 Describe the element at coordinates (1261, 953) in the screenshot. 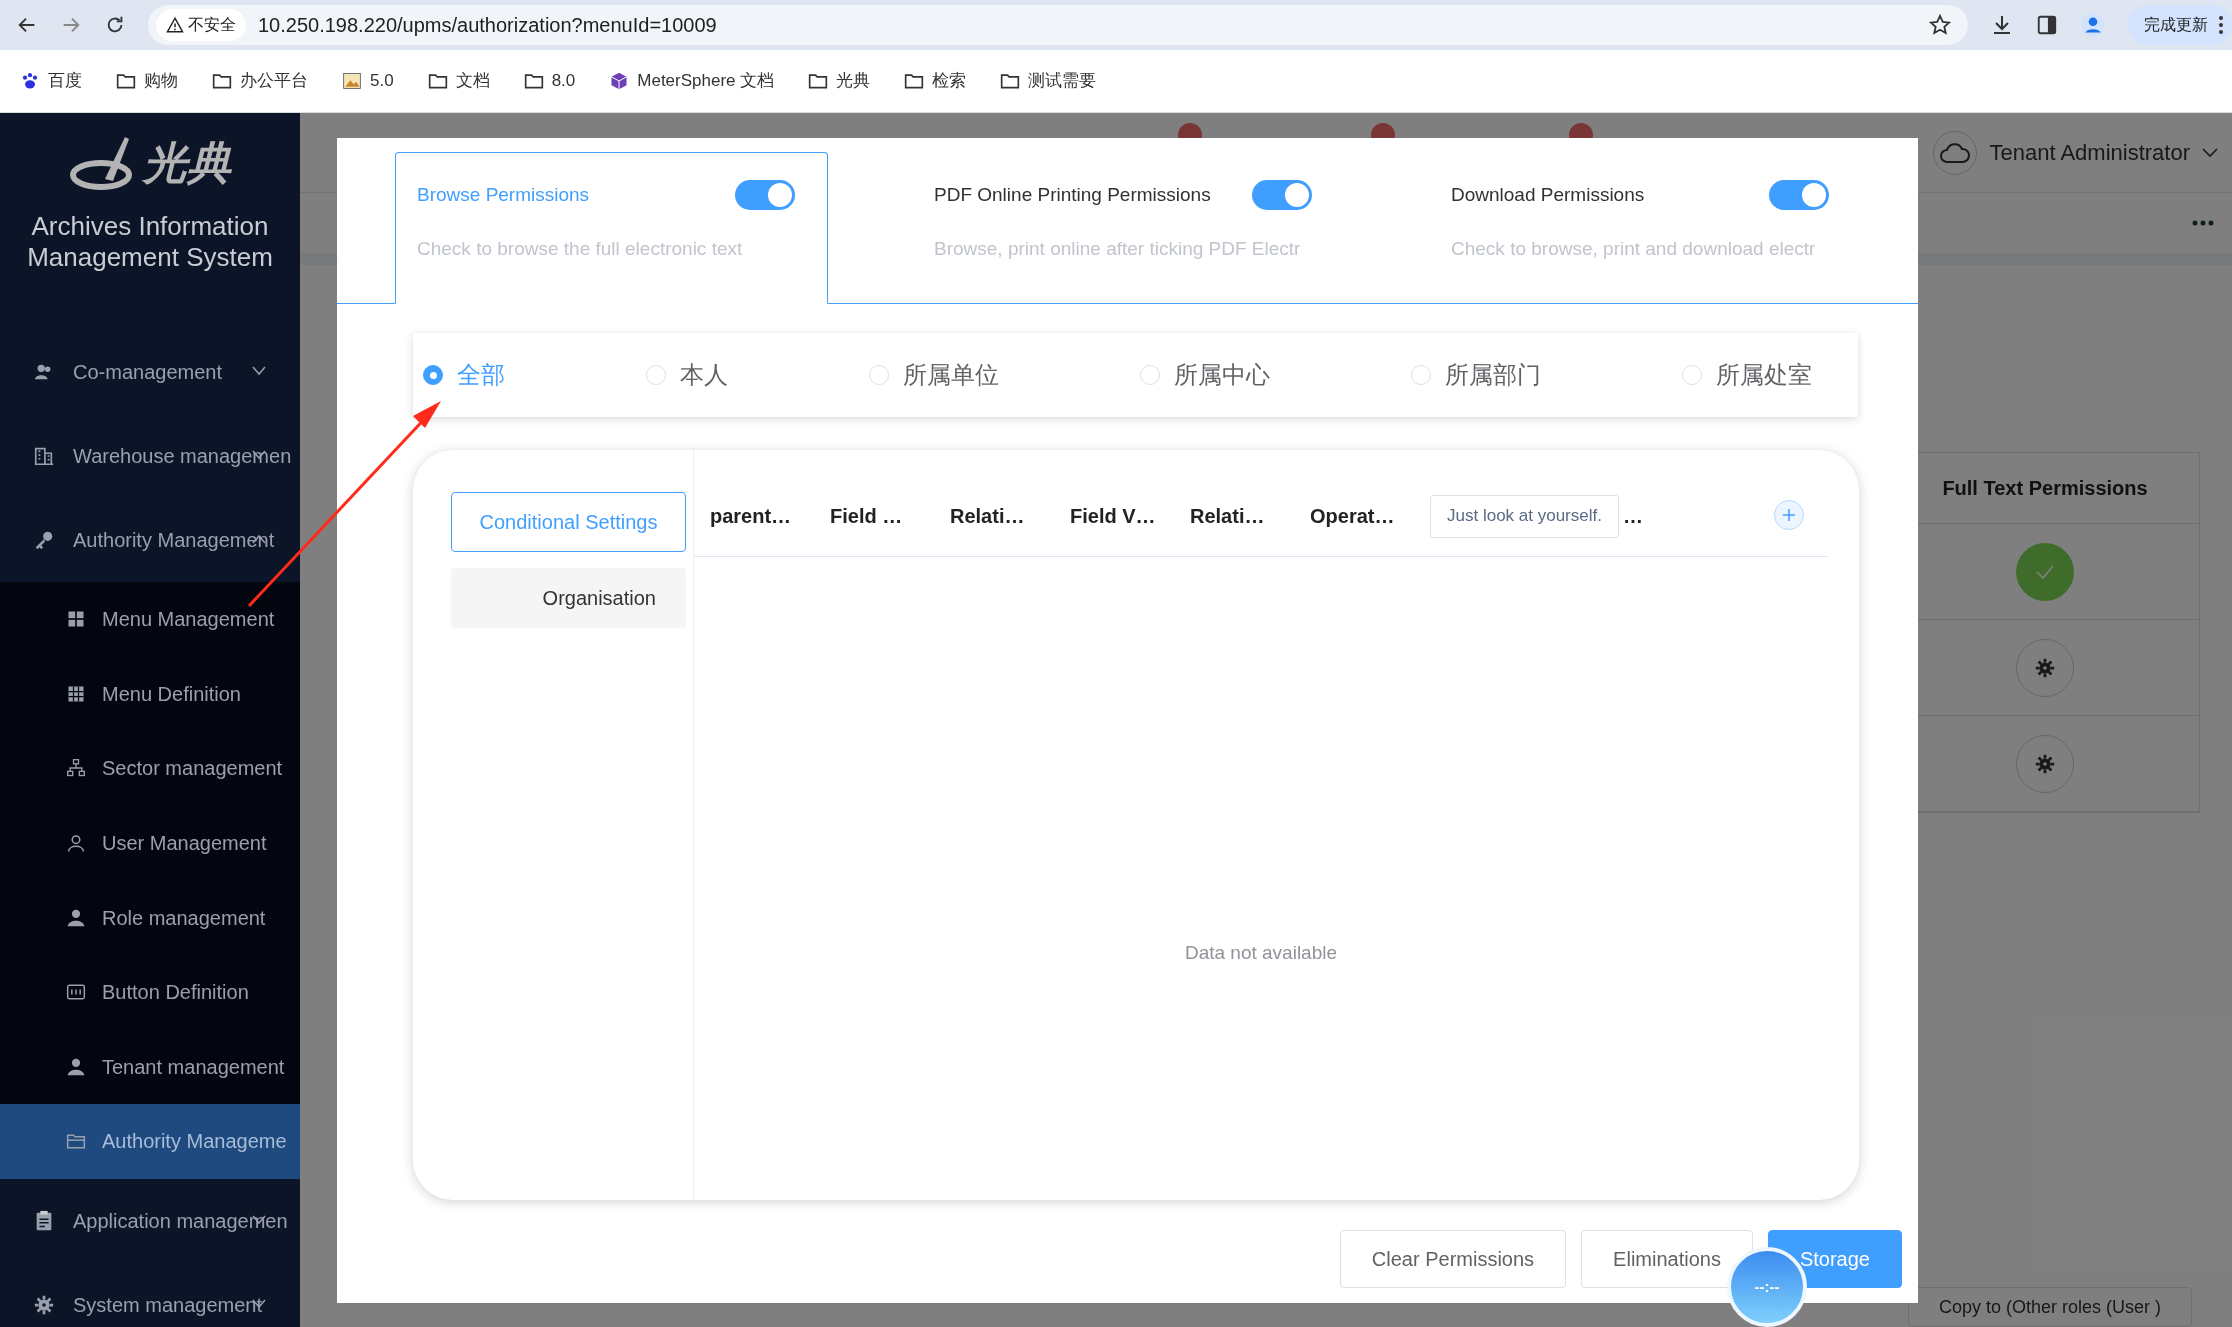

I see `empty-text: Data not available` at that location.